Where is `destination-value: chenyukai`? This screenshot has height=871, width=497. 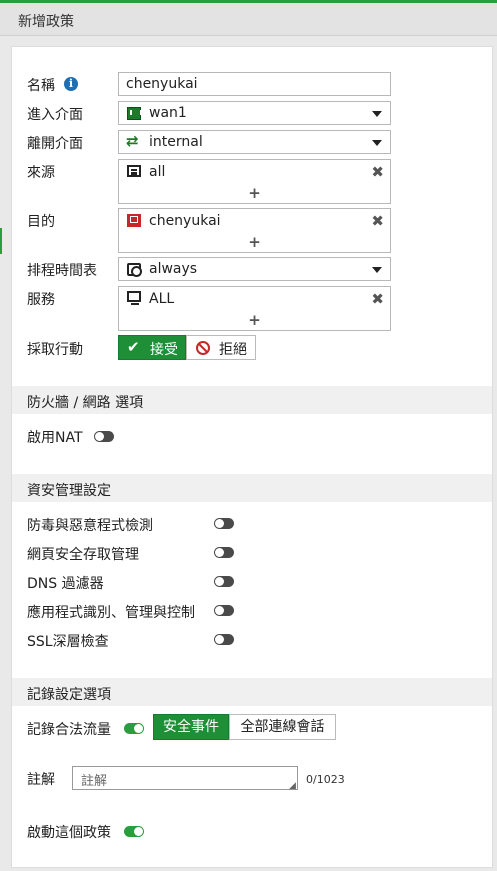 destination-value: chenyukai is located at coordinates (185, 221).